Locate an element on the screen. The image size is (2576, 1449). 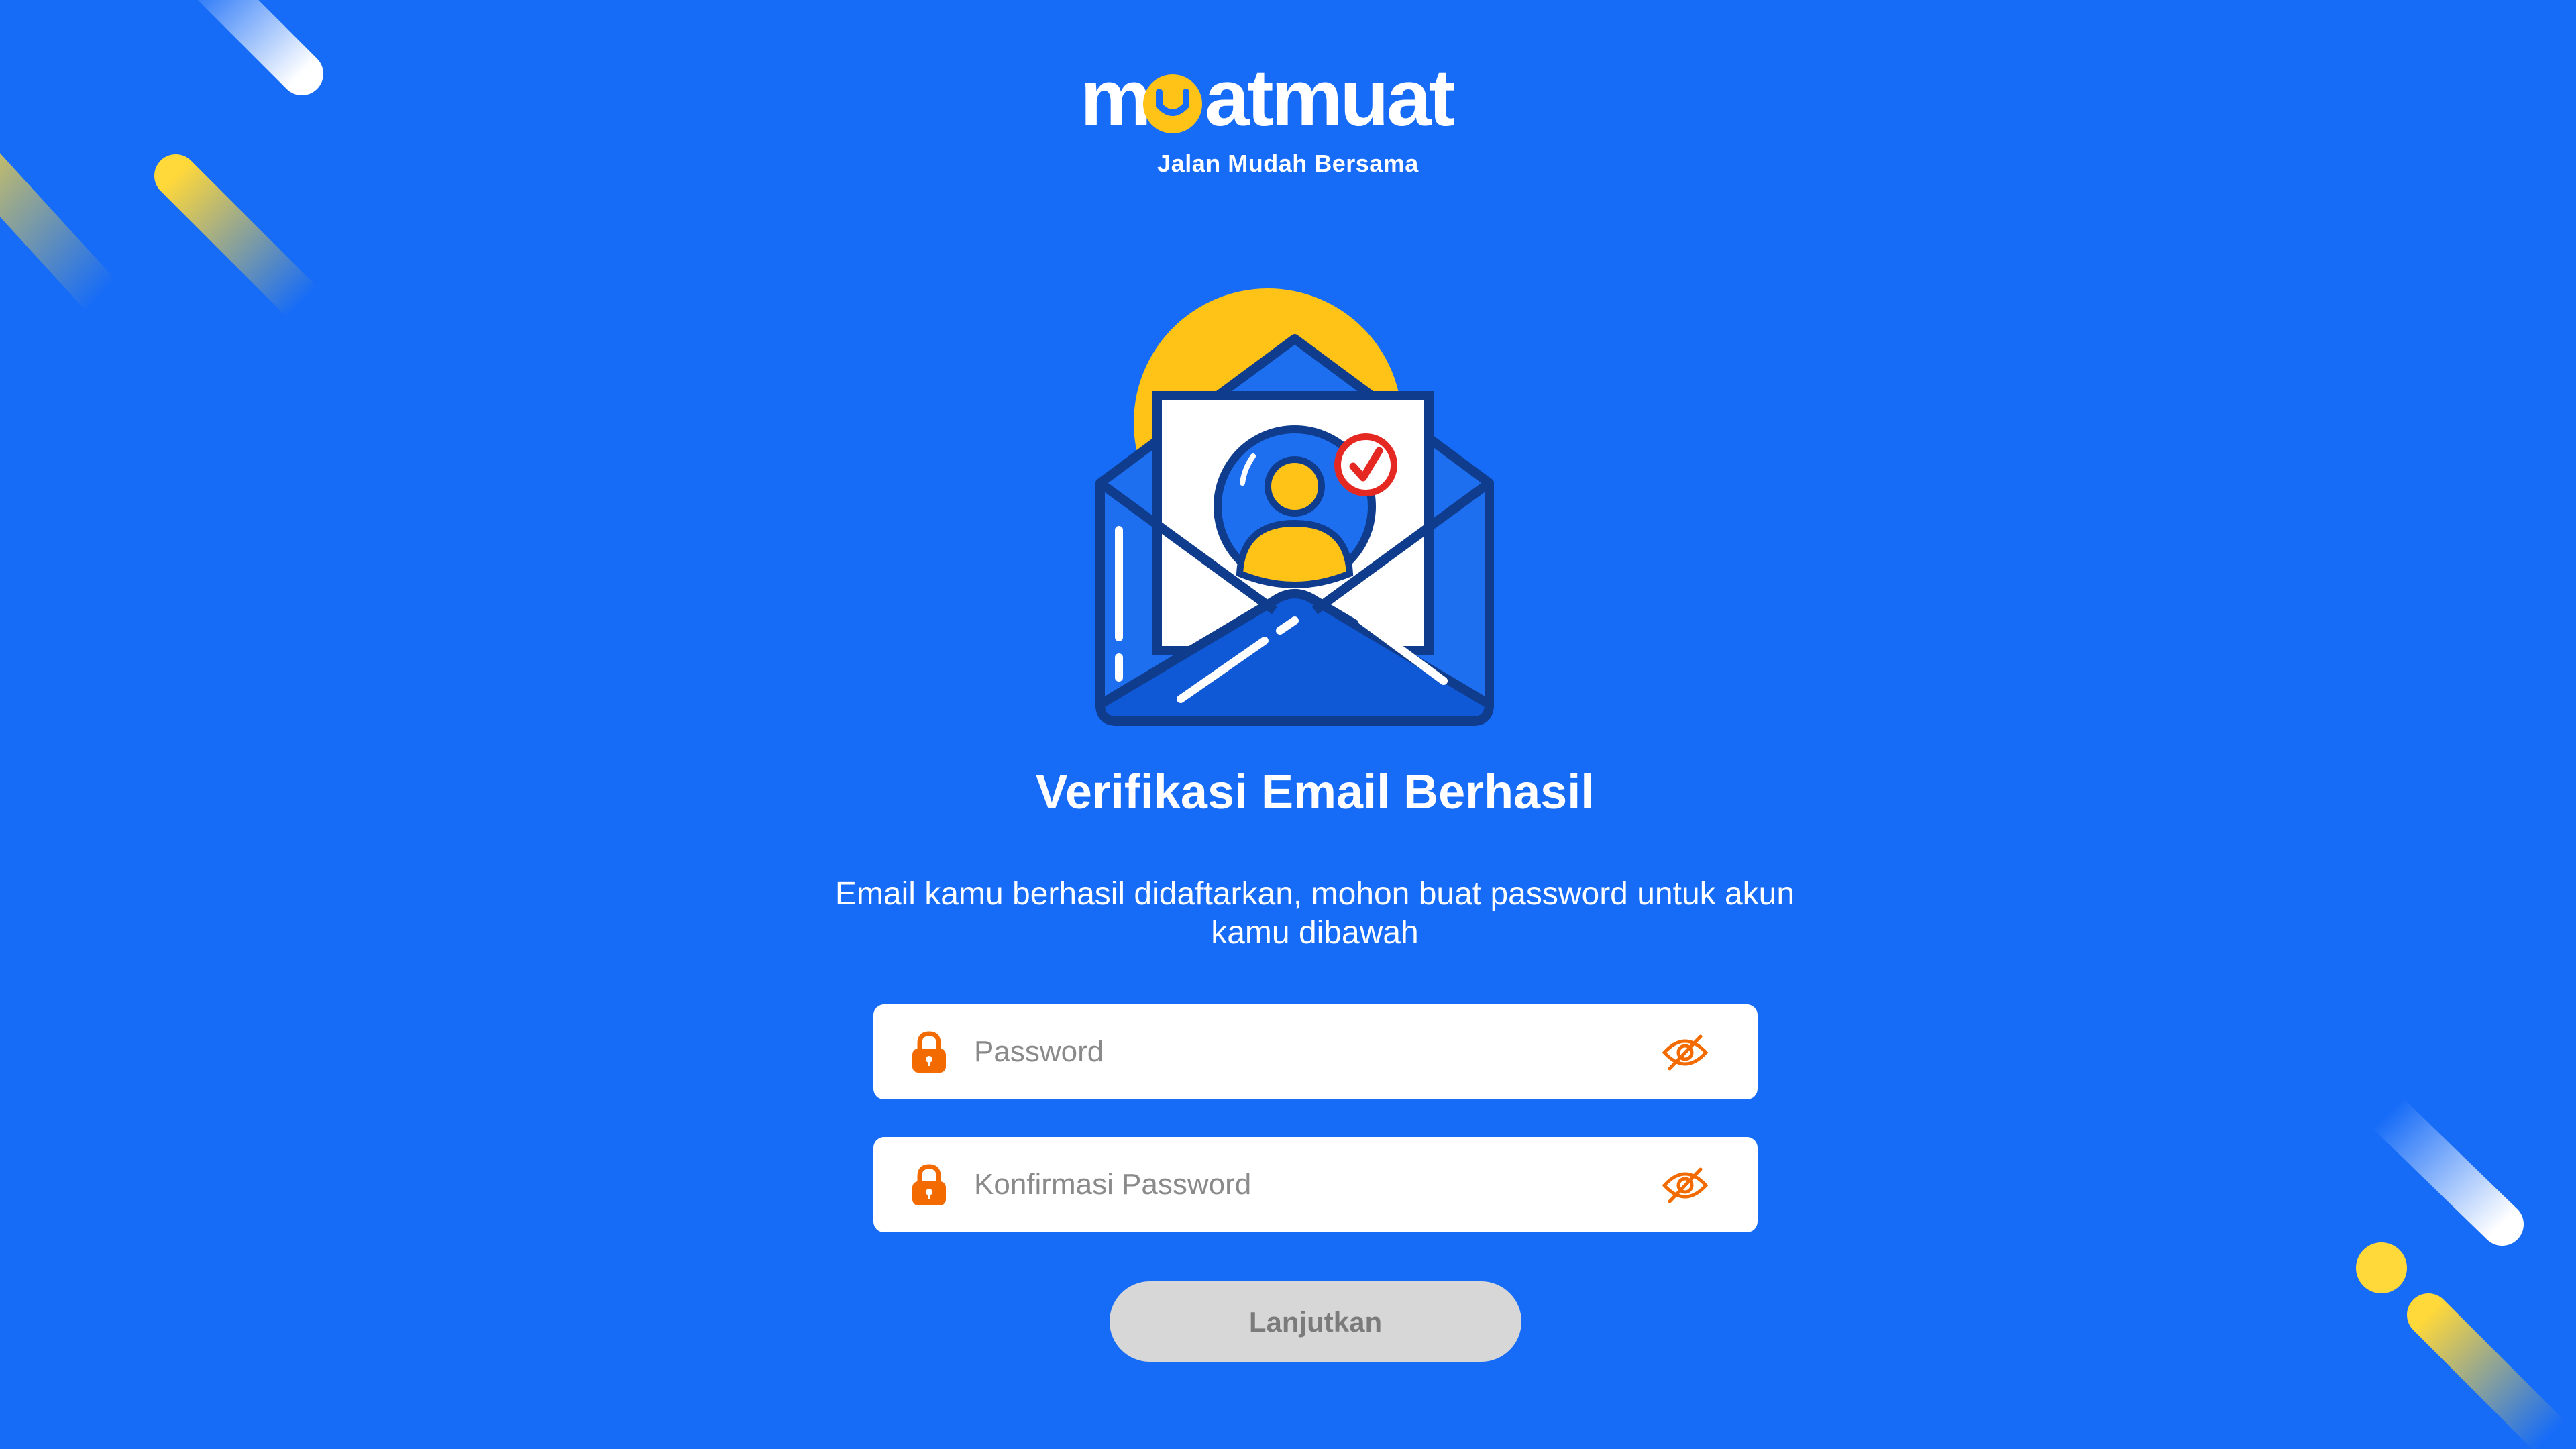
bottom-right-stripes is located at coordinates (2463, 1270).